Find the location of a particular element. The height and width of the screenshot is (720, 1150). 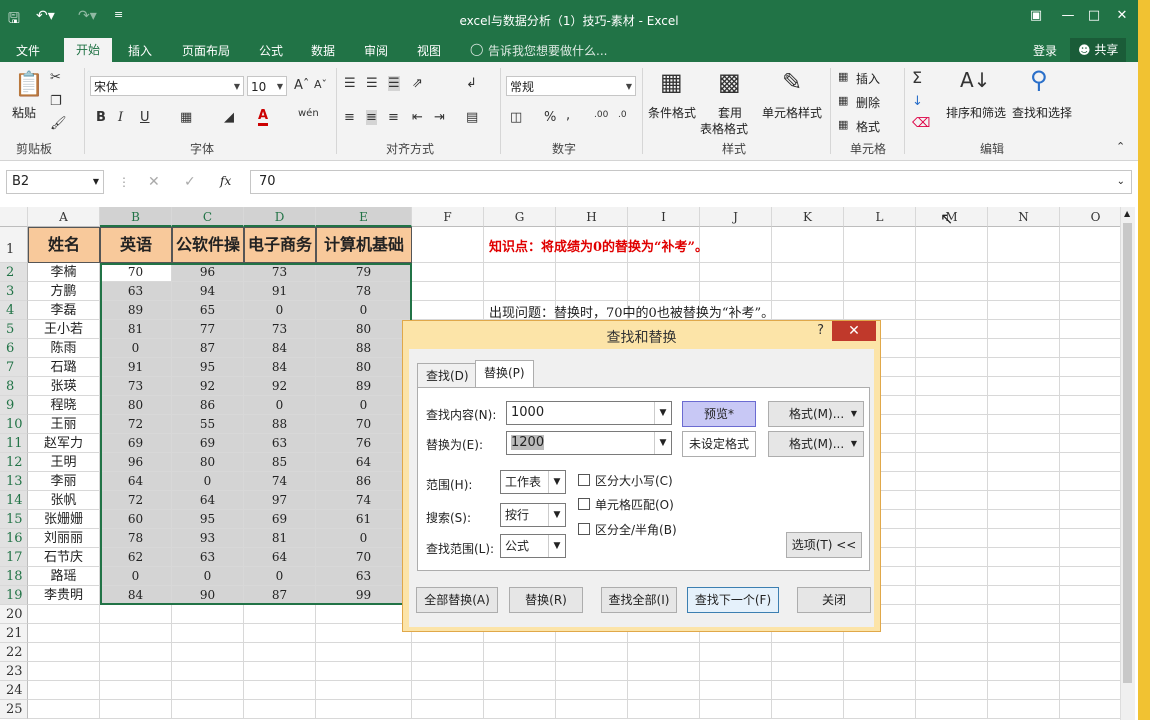

column-header: K is located at coordinates (808, 217).